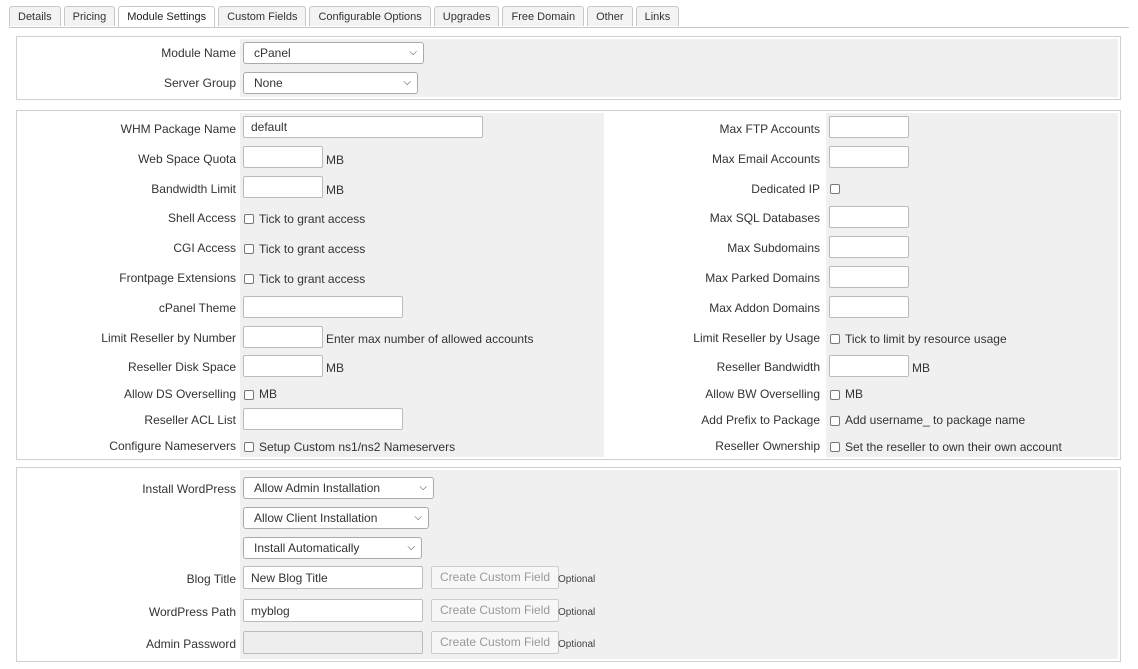 The height and width of the screenshot is (669, 1138). I want to click on max-ftp-input, so click(869, 127).